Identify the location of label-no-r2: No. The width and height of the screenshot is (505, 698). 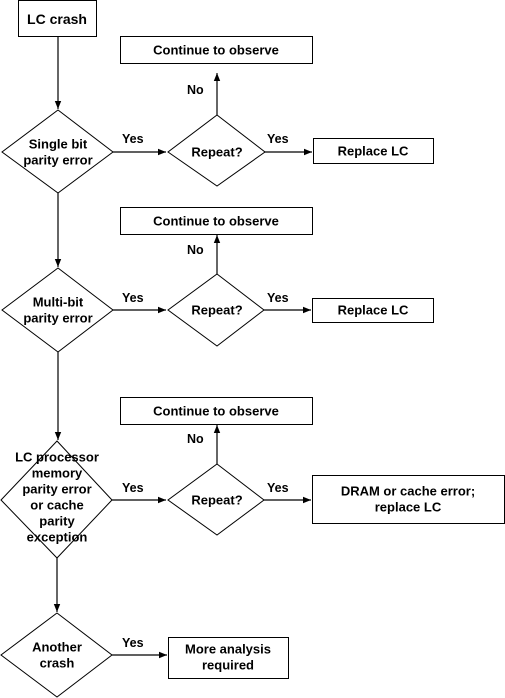
(195, 250).